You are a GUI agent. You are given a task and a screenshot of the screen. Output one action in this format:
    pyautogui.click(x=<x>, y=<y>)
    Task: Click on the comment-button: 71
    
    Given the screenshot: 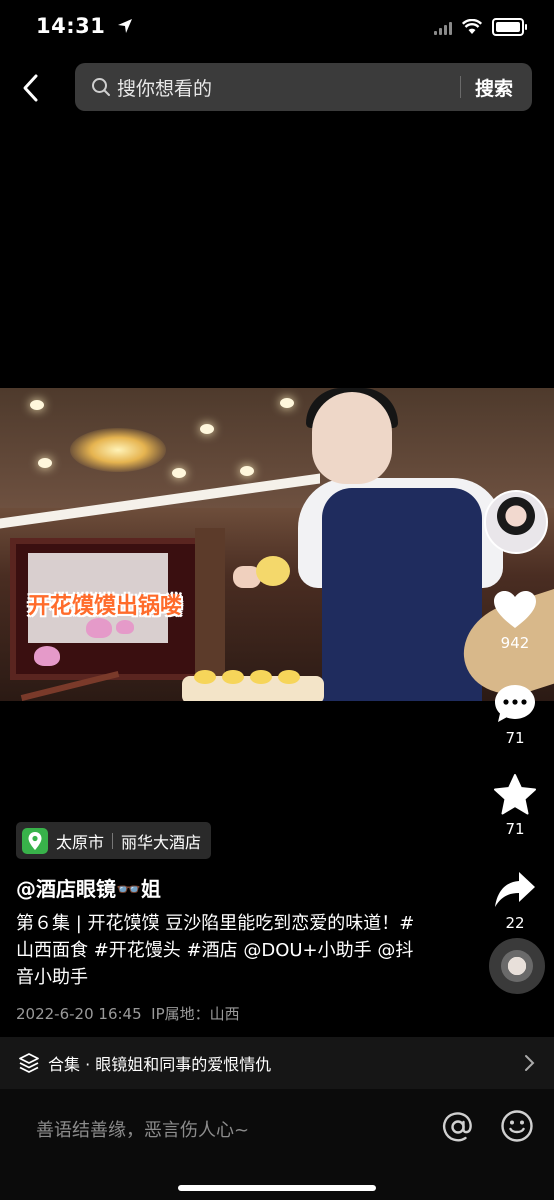 What is the action you would take?
    pyautogui.click(x=515, y=715)
    